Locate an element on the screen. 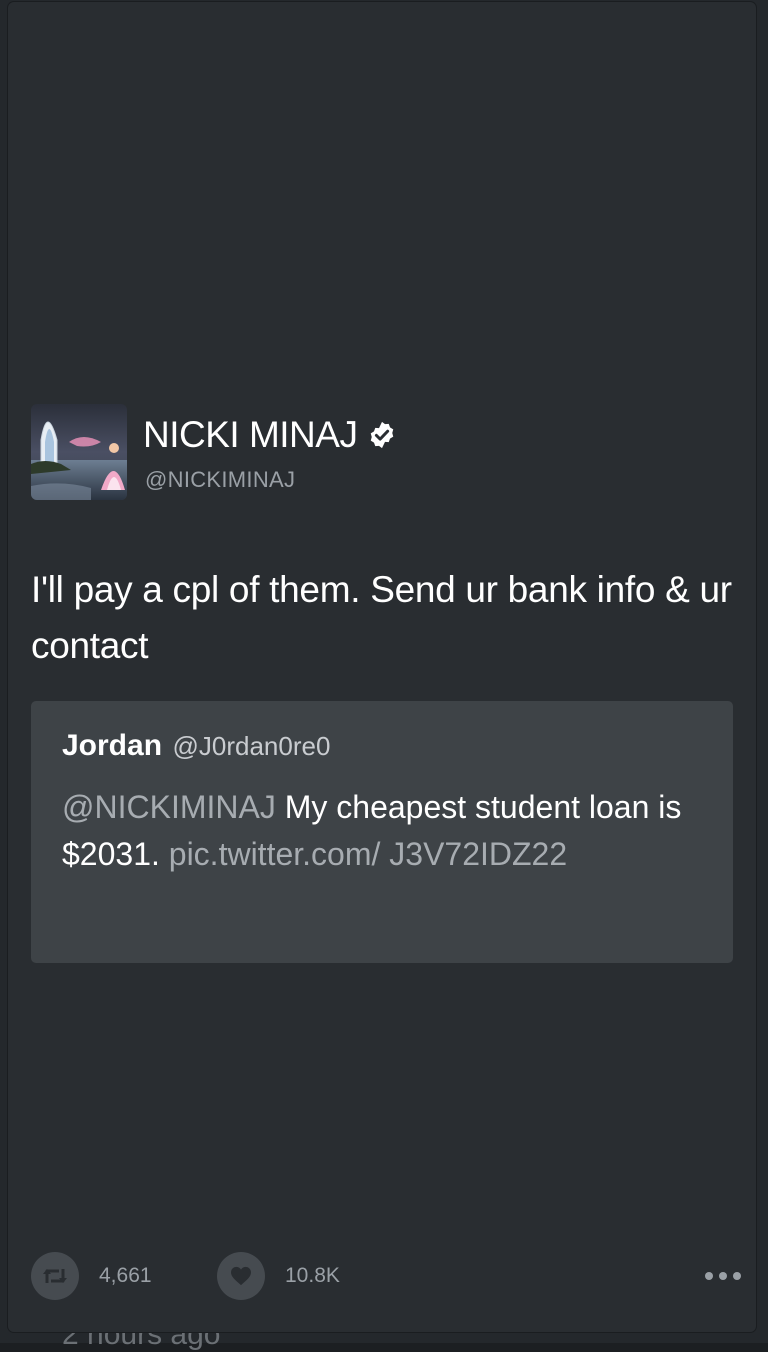 The image size is (768, 1352). quoted-author-name: Jordan is located at coordinates (112, 745).